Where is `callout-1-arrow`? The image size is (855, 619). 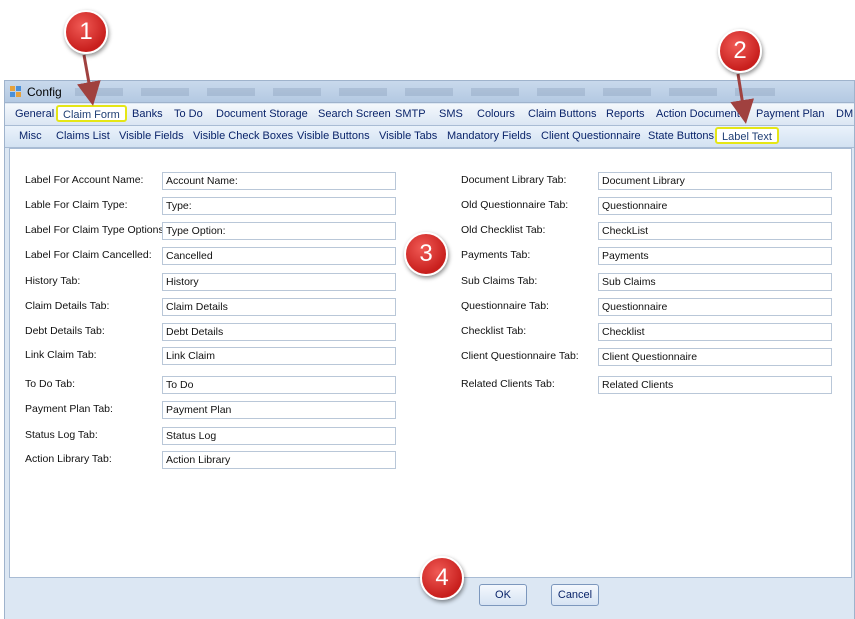
callout-1-arrow is located at coordinates (89, 80).